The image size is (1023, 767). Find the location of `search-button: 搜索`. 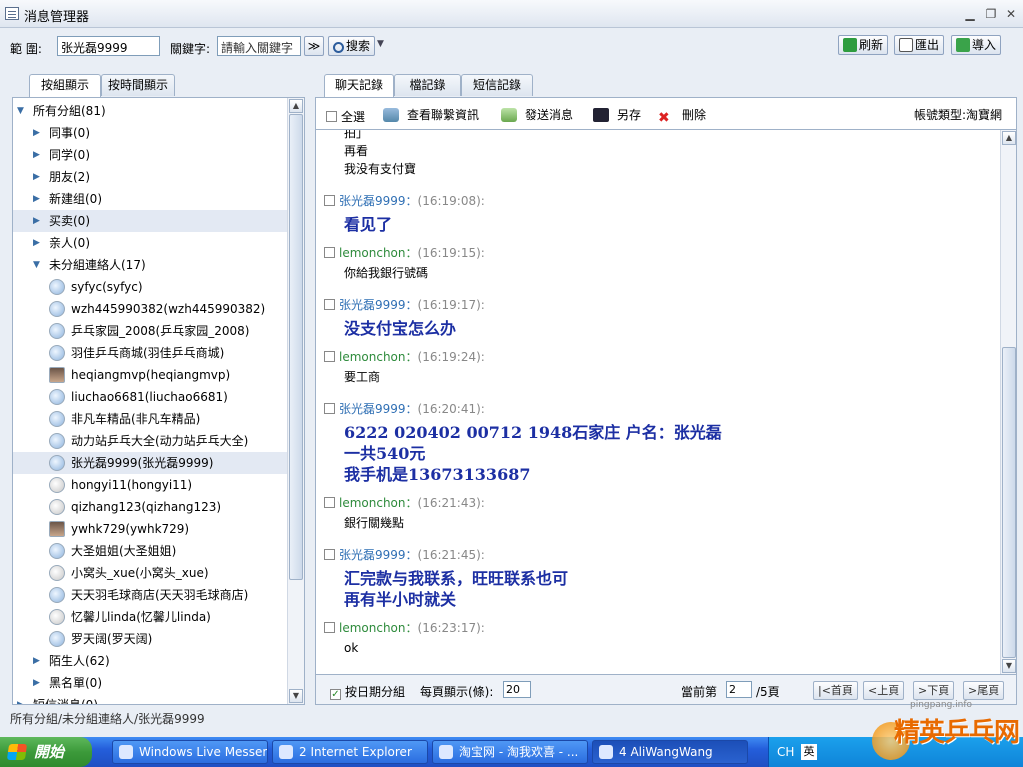

search-button: 搜索 is located at coordinates (352, 46).